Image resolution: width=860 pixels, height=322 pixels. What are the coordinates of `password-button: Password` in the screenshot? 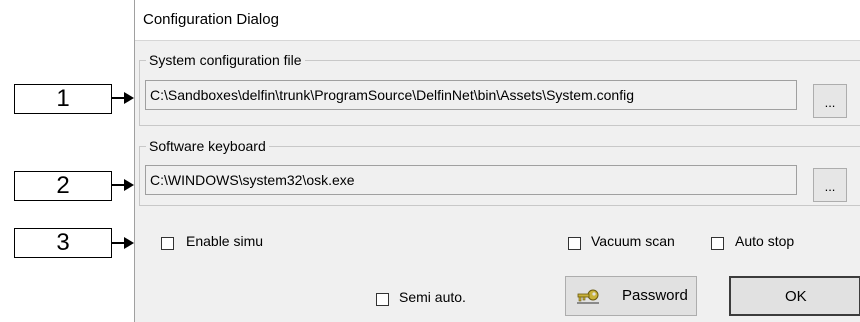 It's located at (631, 296).